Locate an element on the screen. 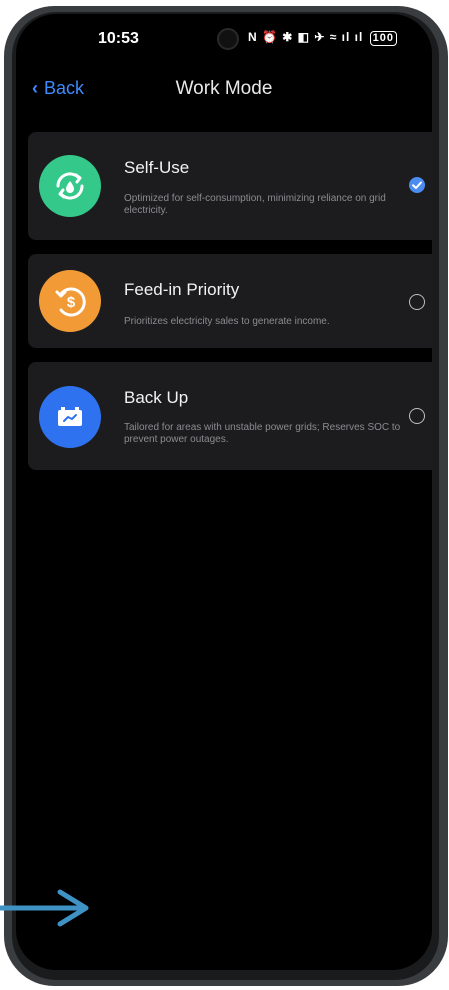 The image size is (449, 990). dollar-icon: $ is located at coordinates (70, 301).